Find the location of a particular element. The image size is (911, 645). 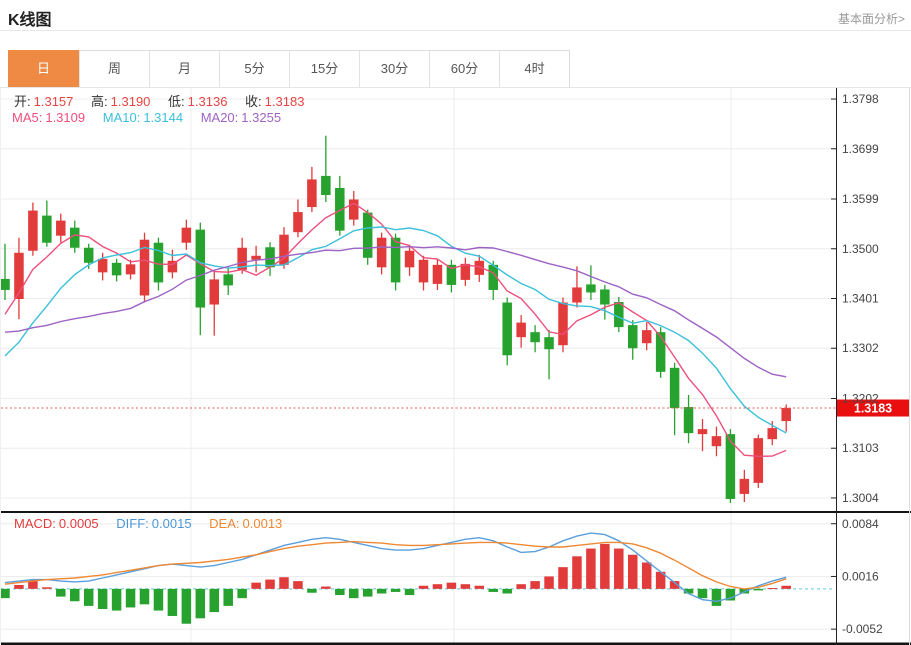

ma10-value: 1.3144 is located at coordinates (163, 117).